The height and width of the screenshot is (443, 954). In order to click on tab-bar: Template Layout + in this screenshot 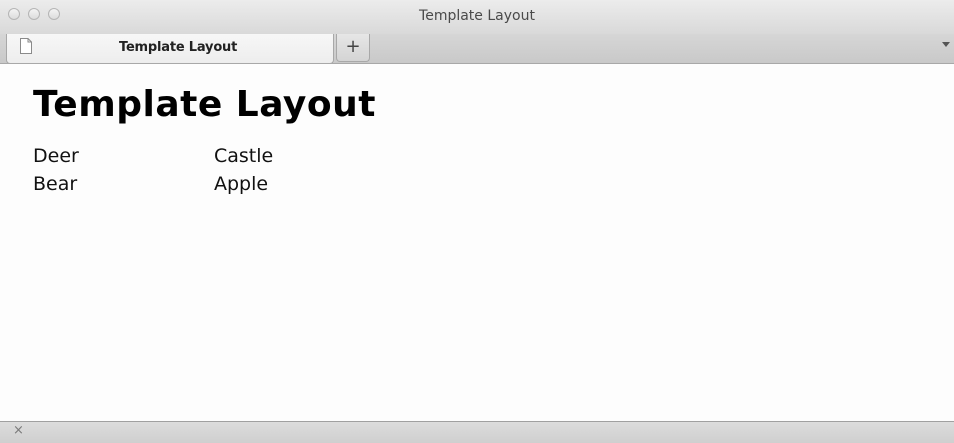, I will do `click(477, 49)`.